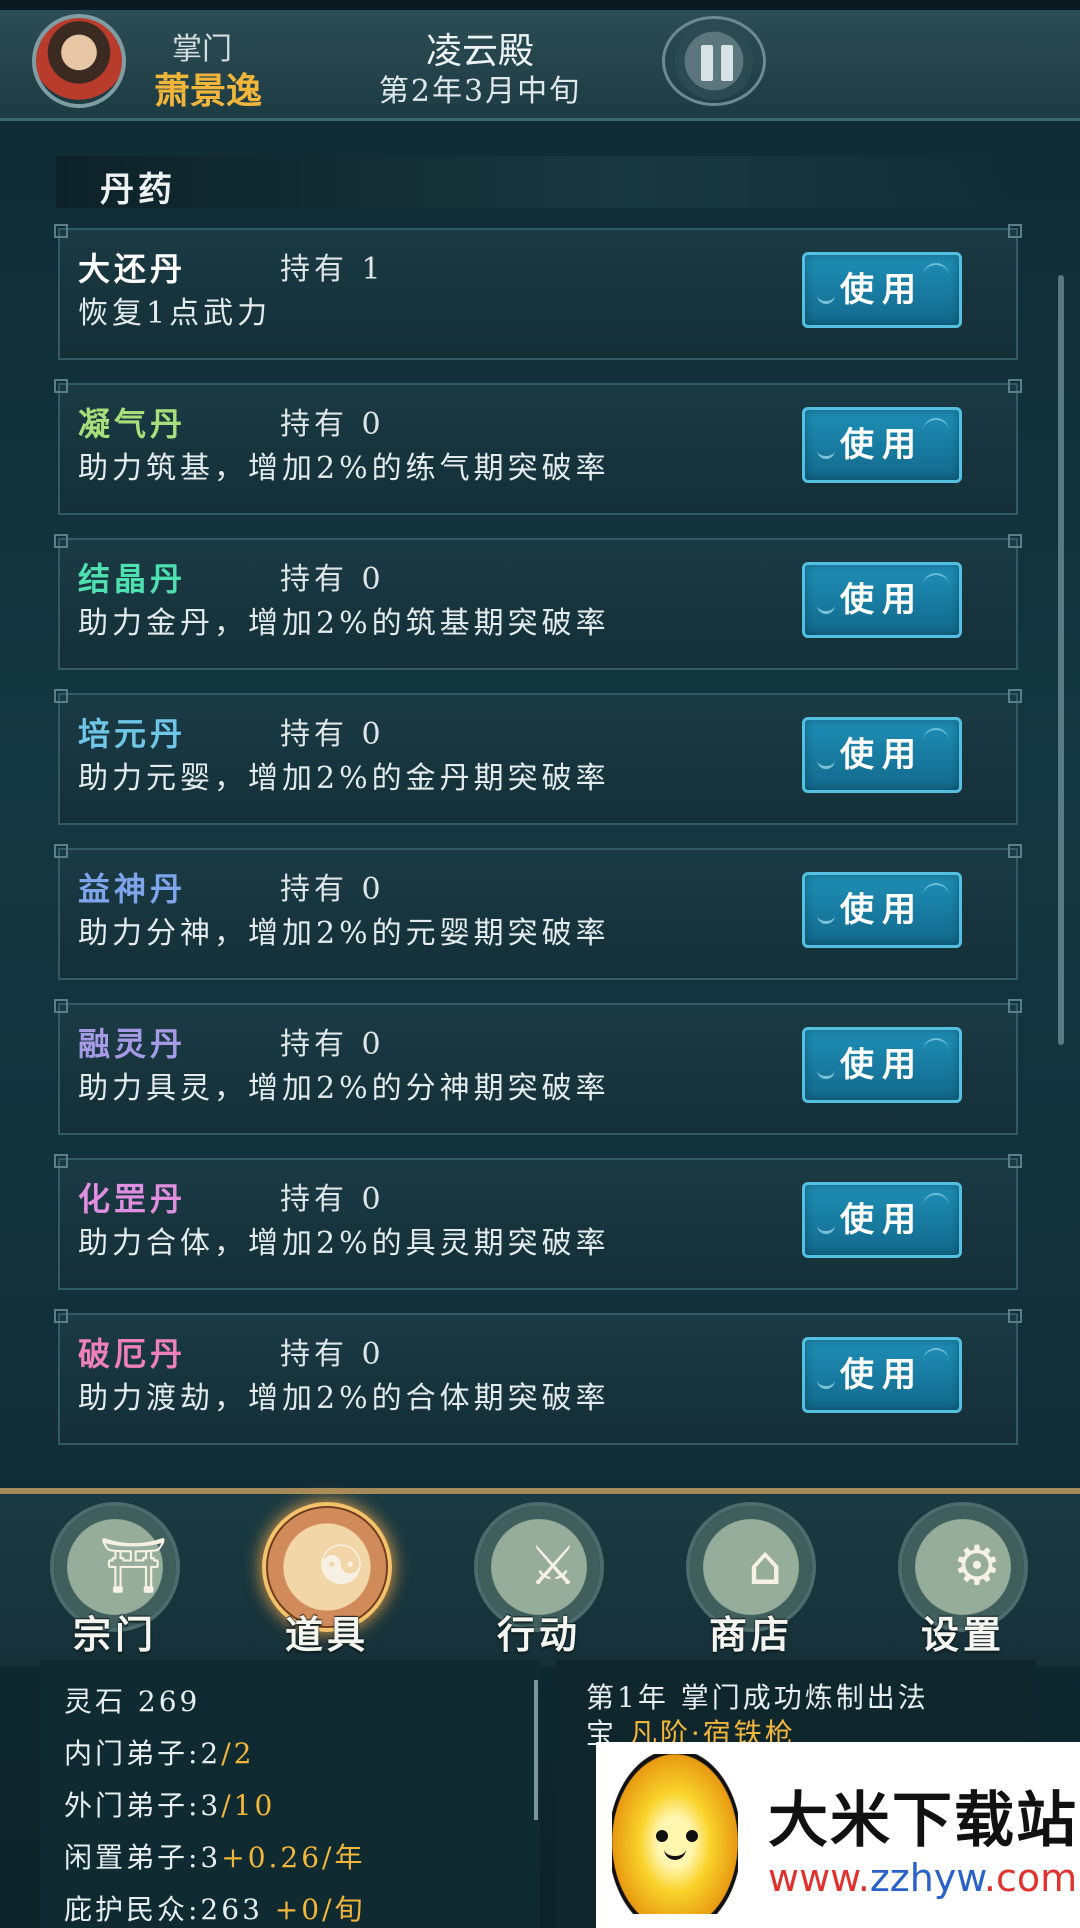 The height and width of the screenshot is (1928, 1080). I want to click on divider, so click(536, 1750).